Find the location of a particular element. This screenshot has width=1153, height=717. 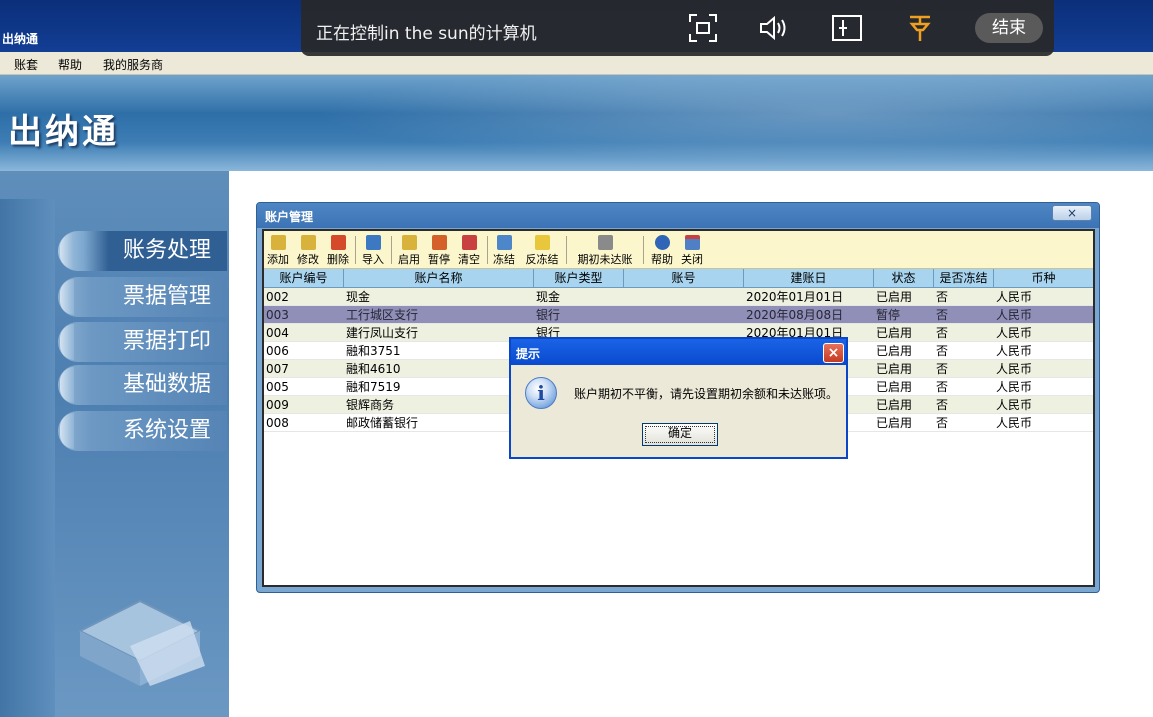

import-button: 导入 is located at coordinates (373, 250).